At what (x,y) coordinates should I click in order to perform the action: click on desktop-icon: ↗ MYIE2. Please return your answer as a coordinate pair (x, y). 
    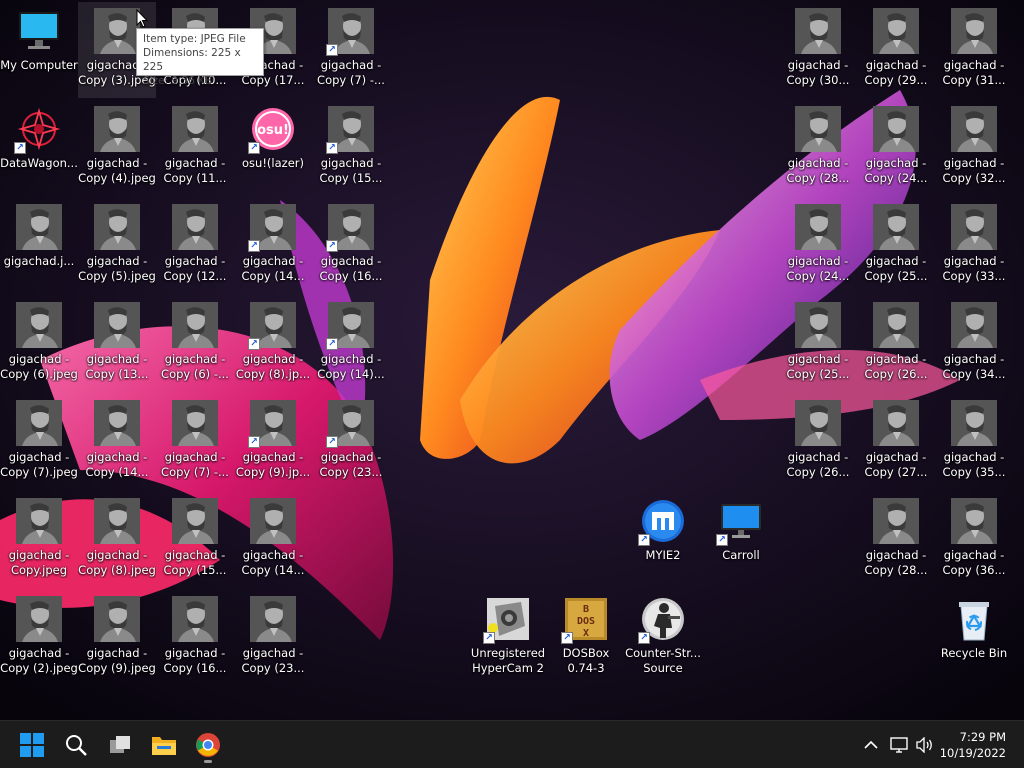
    Looking at the image, I should click on (663, 540).